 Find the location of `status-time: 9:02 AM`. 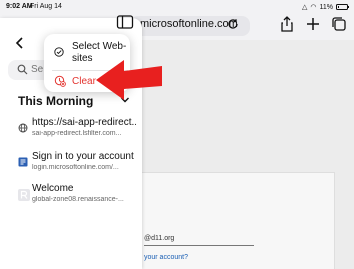

status-time: 9:02 AM is located at coordinates (19, 6).